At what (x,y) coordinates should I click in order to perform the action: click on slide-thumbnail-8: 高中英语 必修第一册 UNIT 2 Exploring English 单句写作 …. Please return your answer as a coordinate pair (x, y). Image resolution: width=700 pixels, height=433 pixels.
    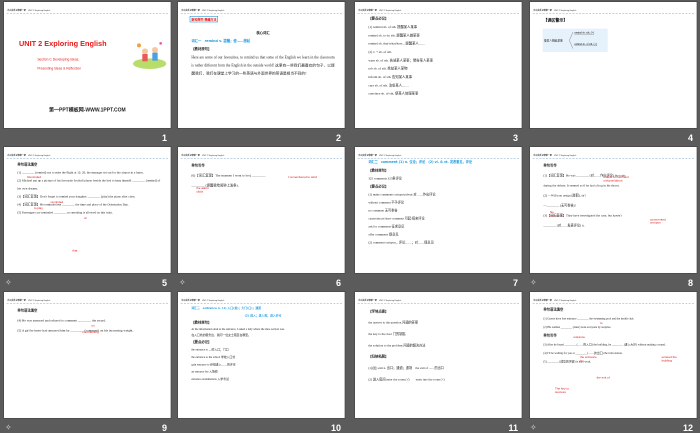
    Looking at the image, I should click on (613, 217).